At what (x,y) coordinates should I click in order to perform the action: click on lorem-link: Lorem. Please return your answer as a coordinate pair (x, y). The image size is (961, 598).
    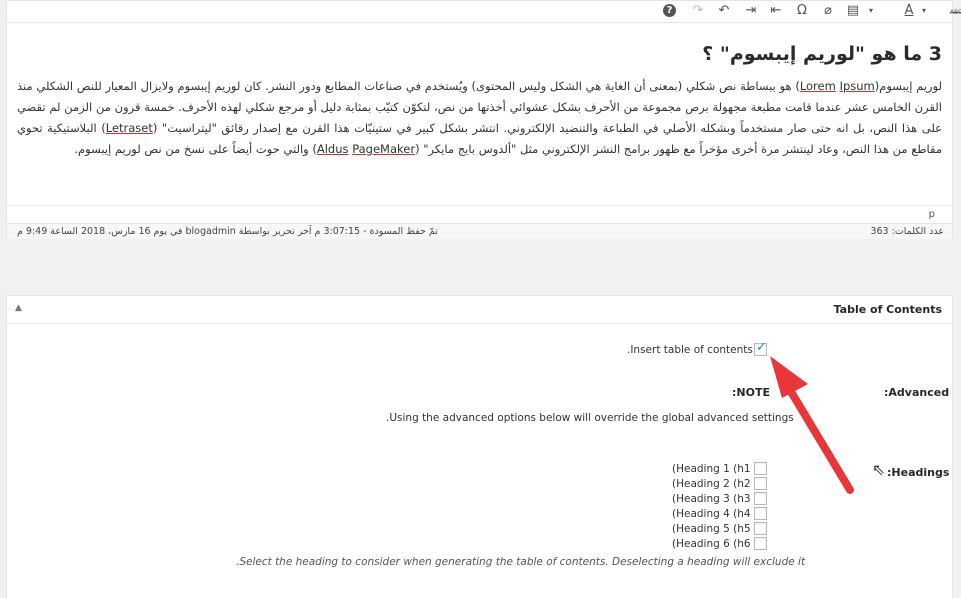
    Looking at the image, I should click on (817, 86).